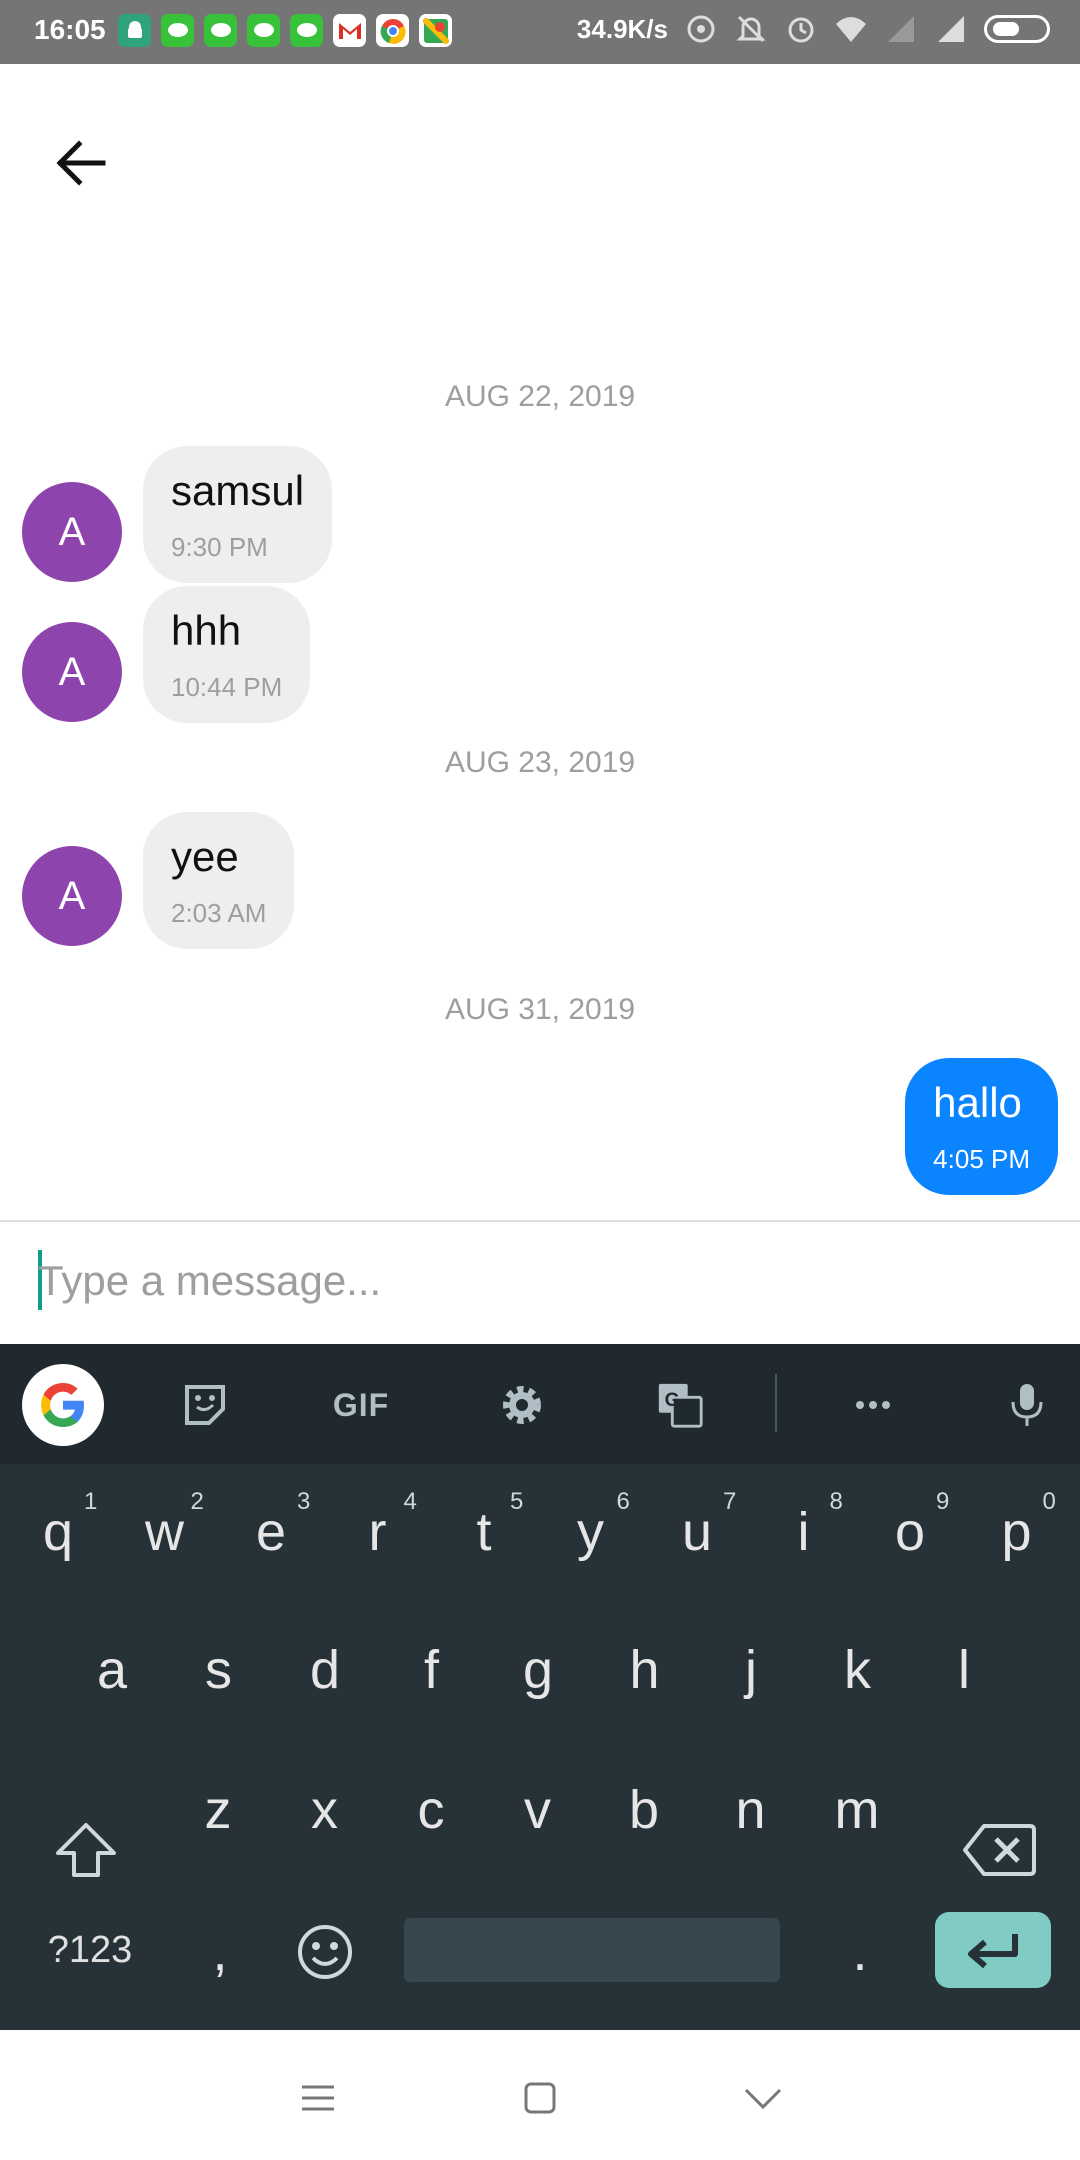 The width and height of the screenshot is (1080, 2160). I want to click on message-composer, so click(540, 1282).